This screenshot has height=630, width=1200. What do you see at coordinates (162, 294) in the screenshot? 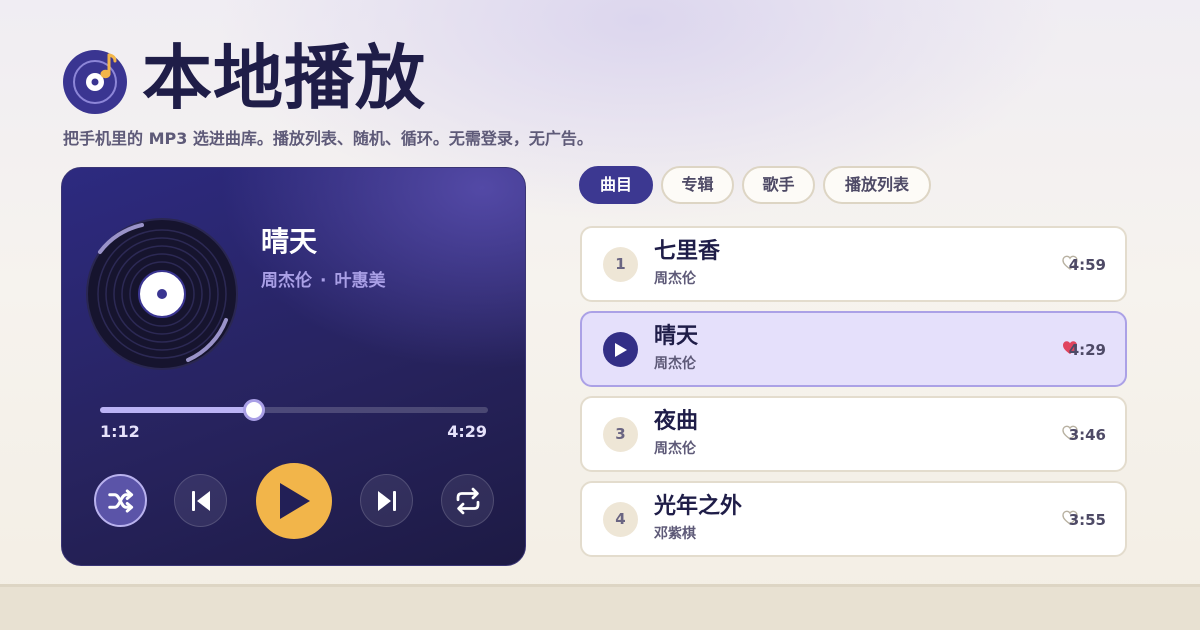
I see `vinyl-record-icon` at bounding box center [162, 294].